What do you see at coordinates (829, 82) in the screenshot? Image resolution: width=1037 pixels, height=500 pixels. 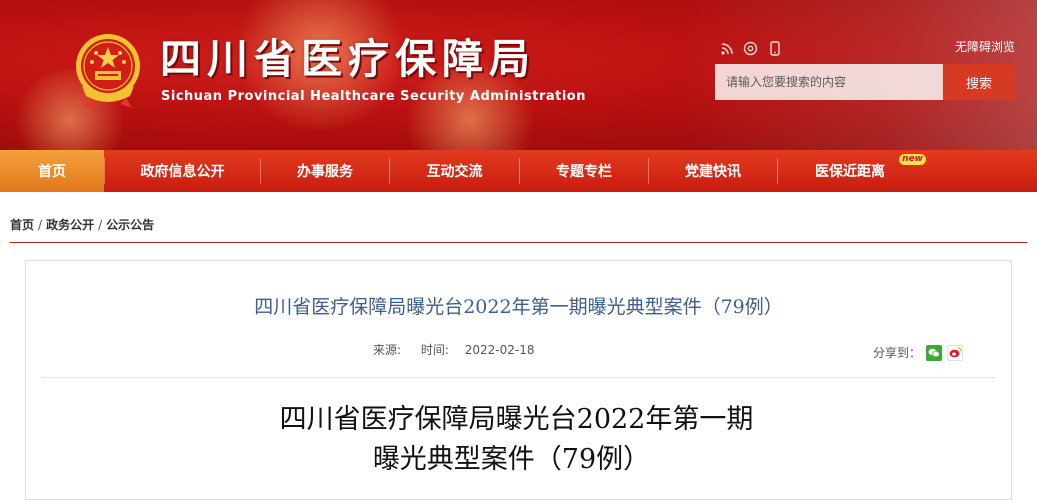 I see `search-input` at bounding box center [829, 82].